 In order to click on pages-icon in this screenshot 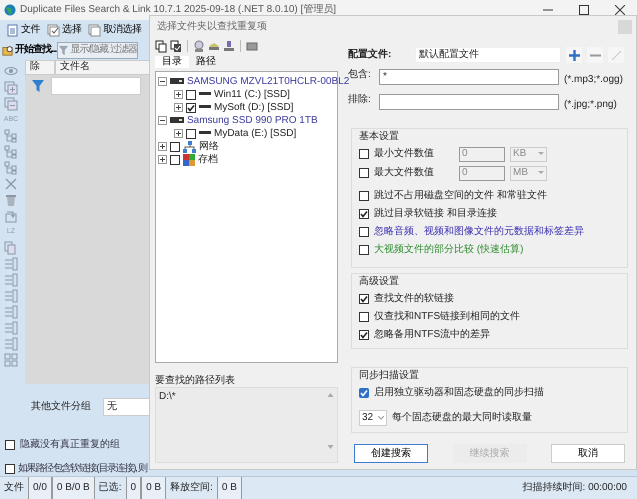, I will do `click(95, 30)`.